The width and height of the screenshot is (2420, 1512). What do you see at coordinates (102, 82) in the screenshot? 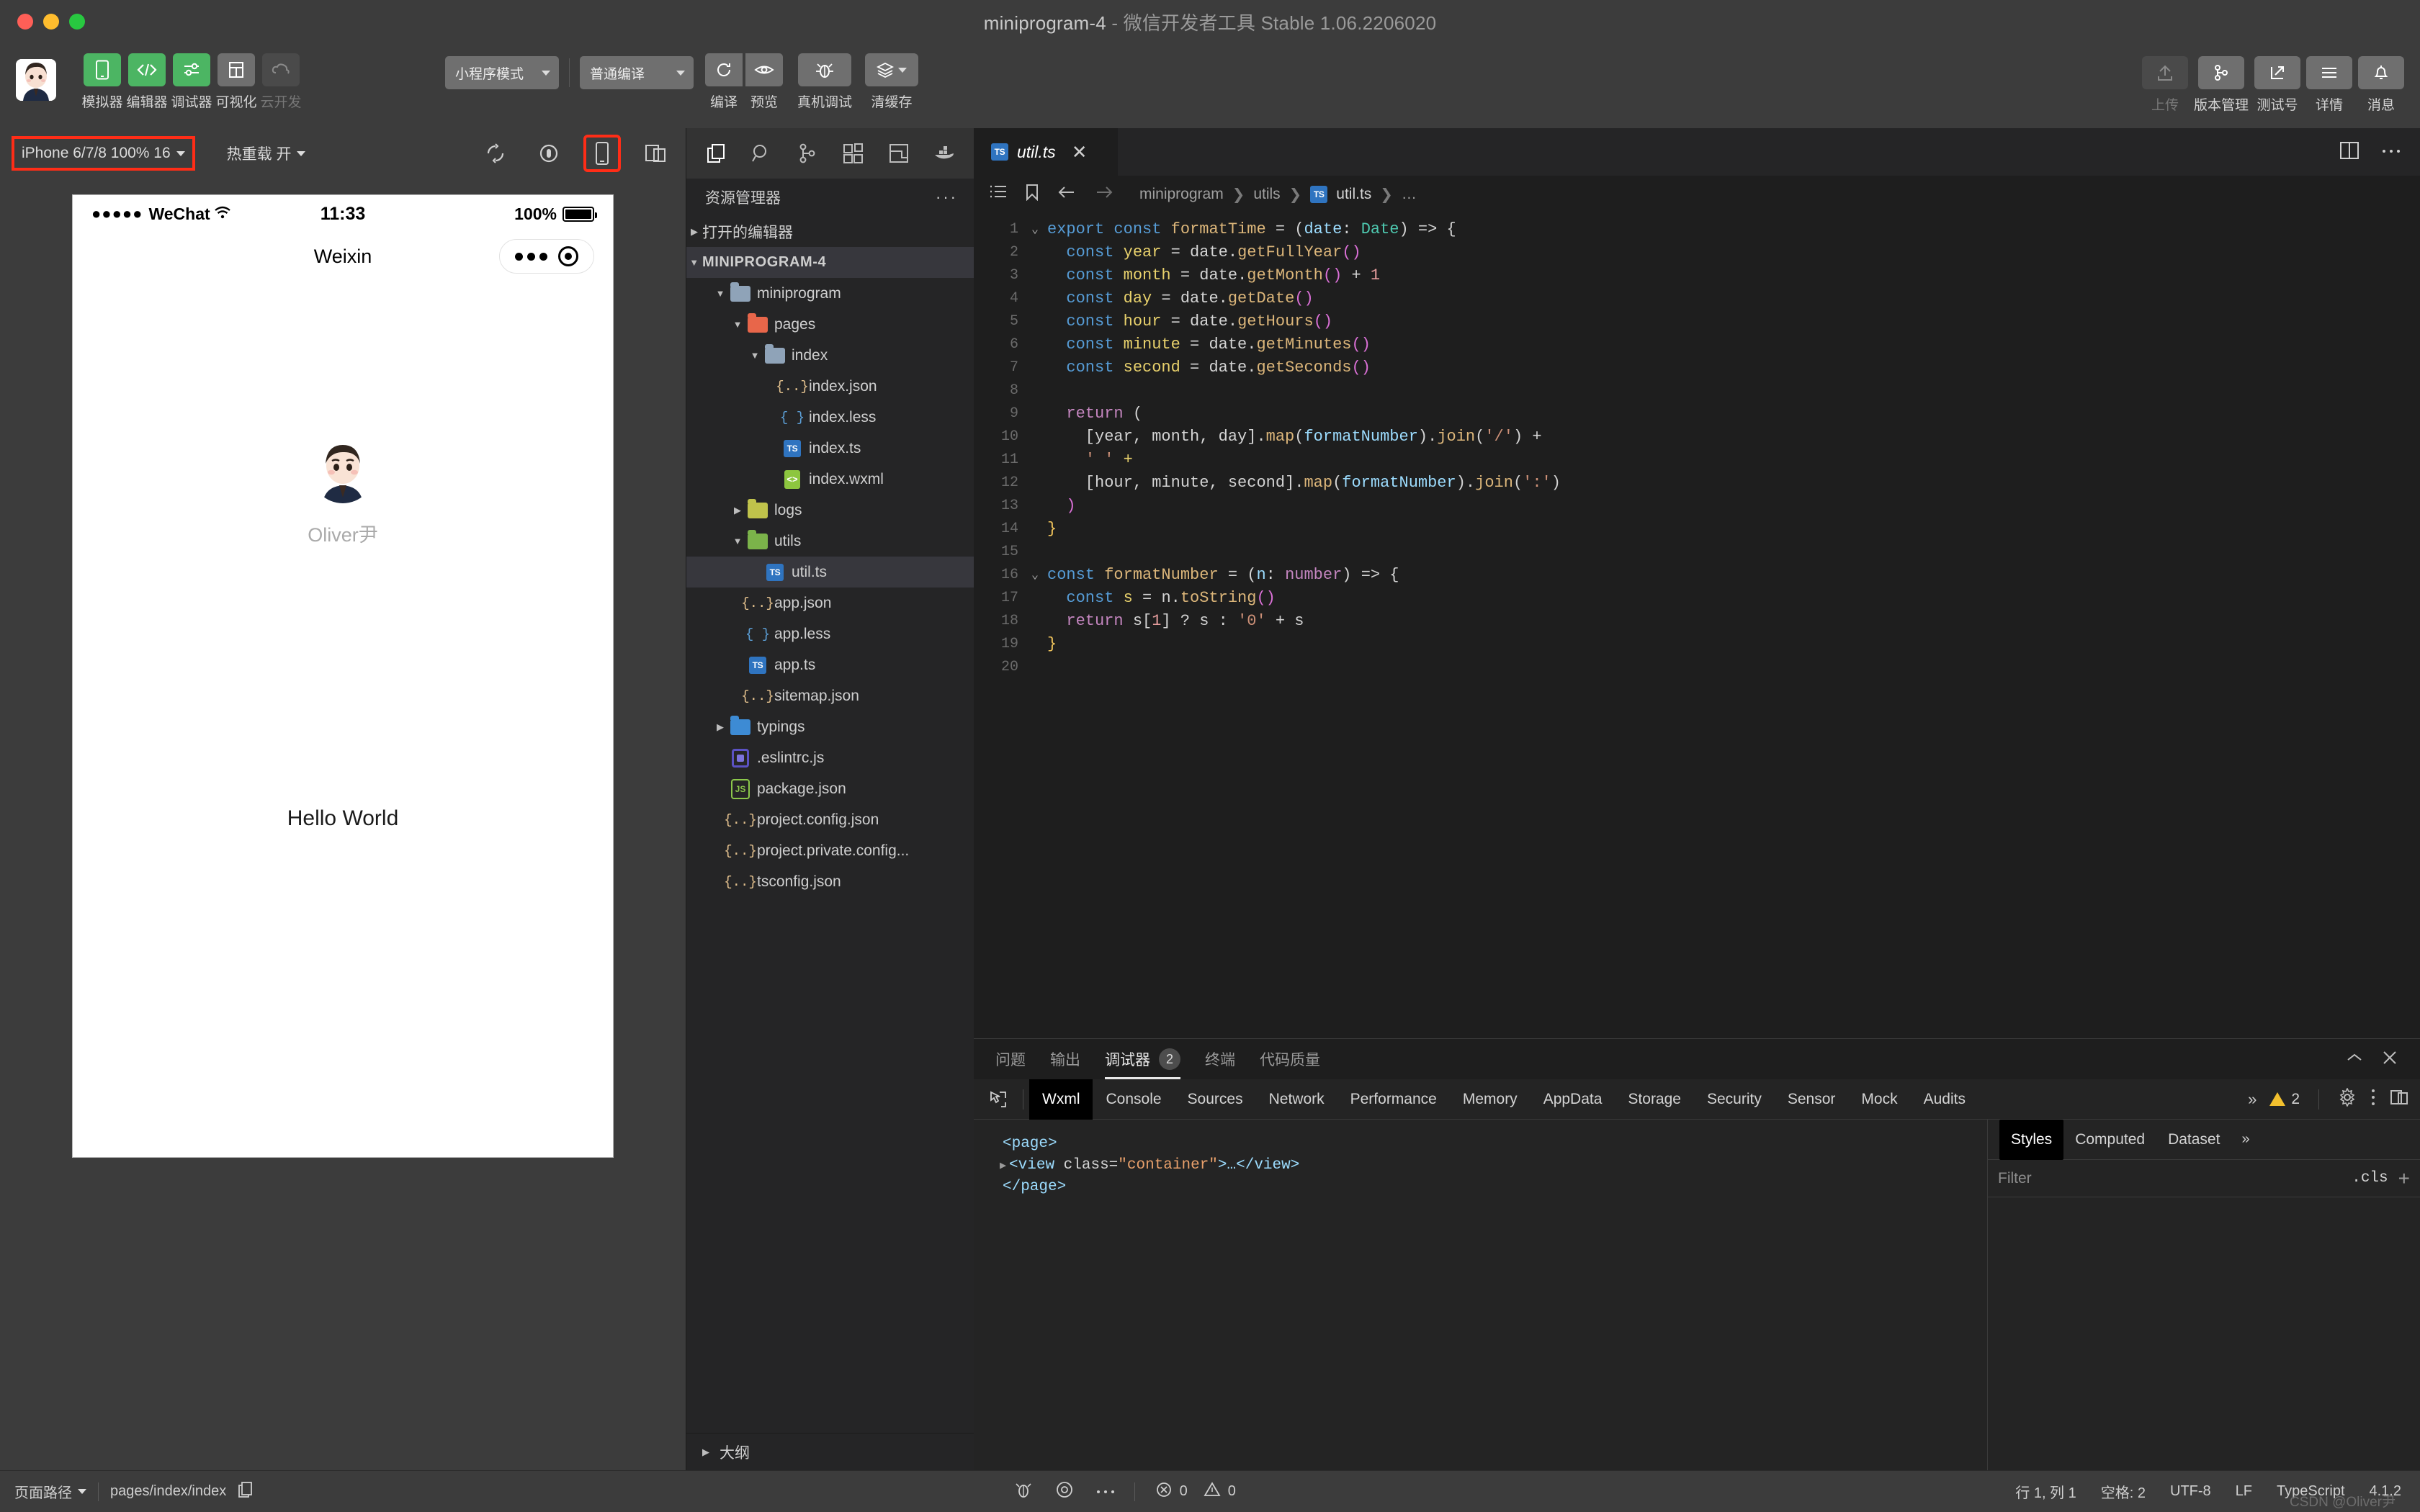
I see `toolbar-mode-simulator: 模拟器` at bounding box center [102, 82].